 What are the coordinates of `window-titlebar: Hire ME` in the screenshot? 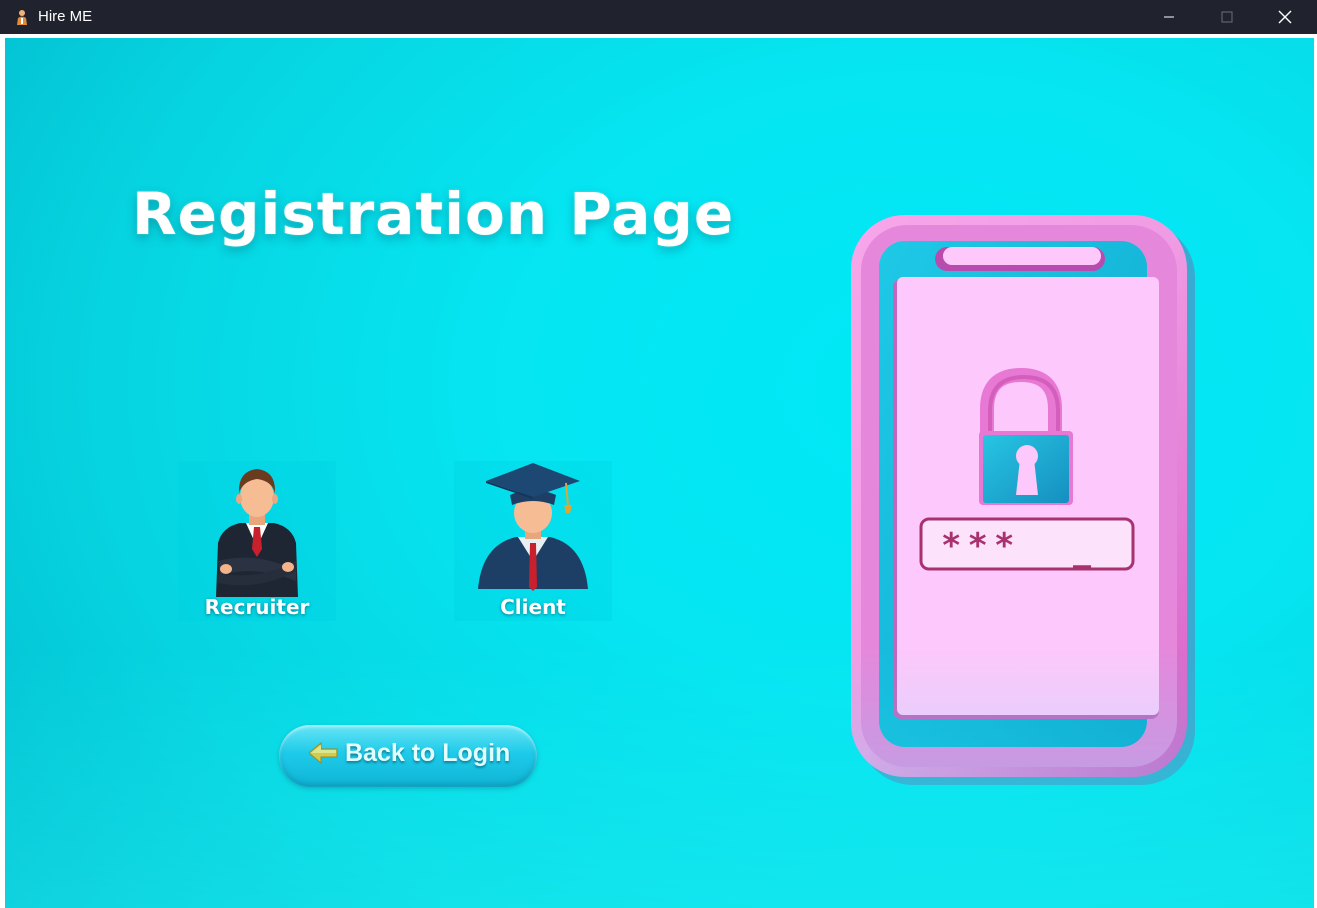 It's located at (658, 17).